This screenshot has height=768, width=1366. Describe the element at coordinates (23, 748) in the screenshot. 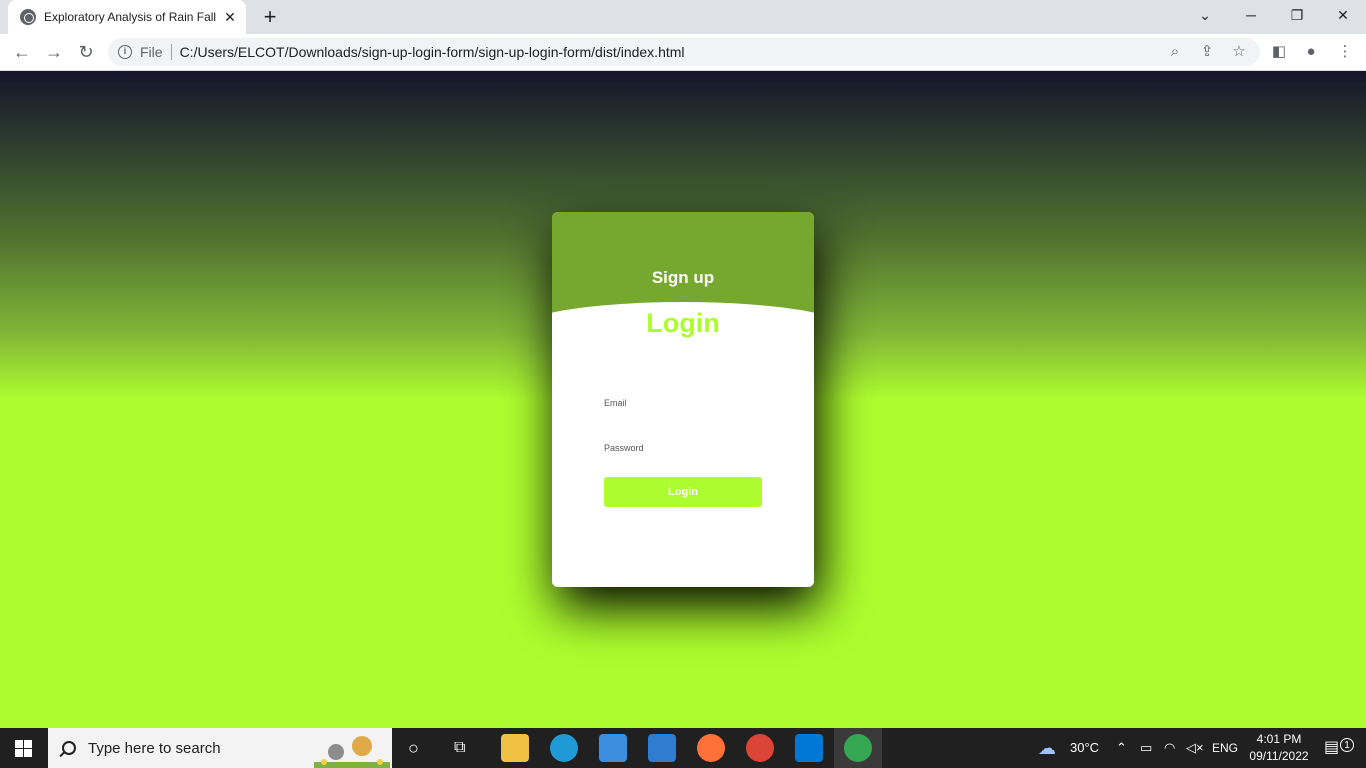

I see `windows-start-icon` at that location.